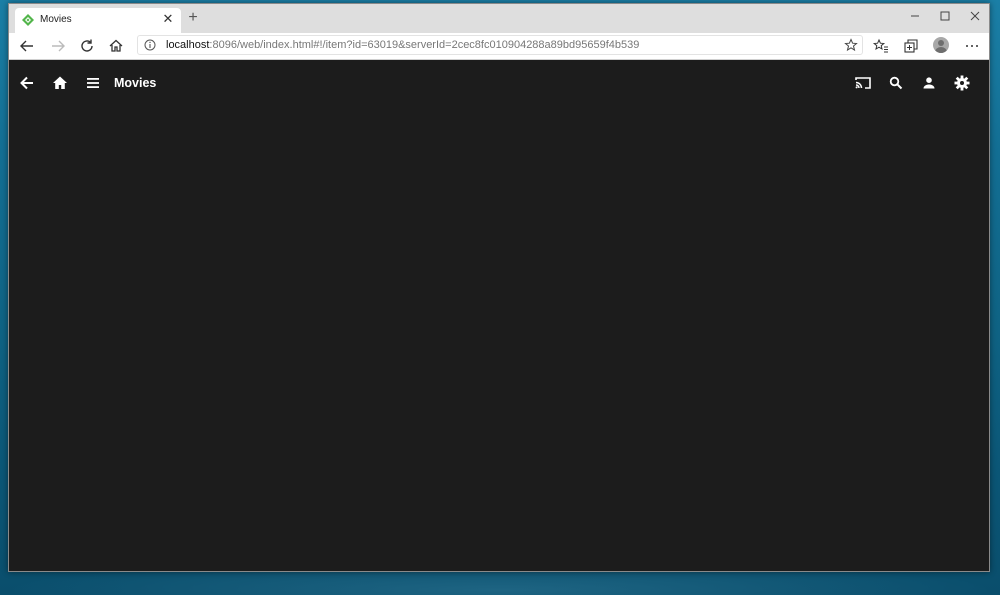  I want to click on new-tab-icon: +, so click(193, 18).